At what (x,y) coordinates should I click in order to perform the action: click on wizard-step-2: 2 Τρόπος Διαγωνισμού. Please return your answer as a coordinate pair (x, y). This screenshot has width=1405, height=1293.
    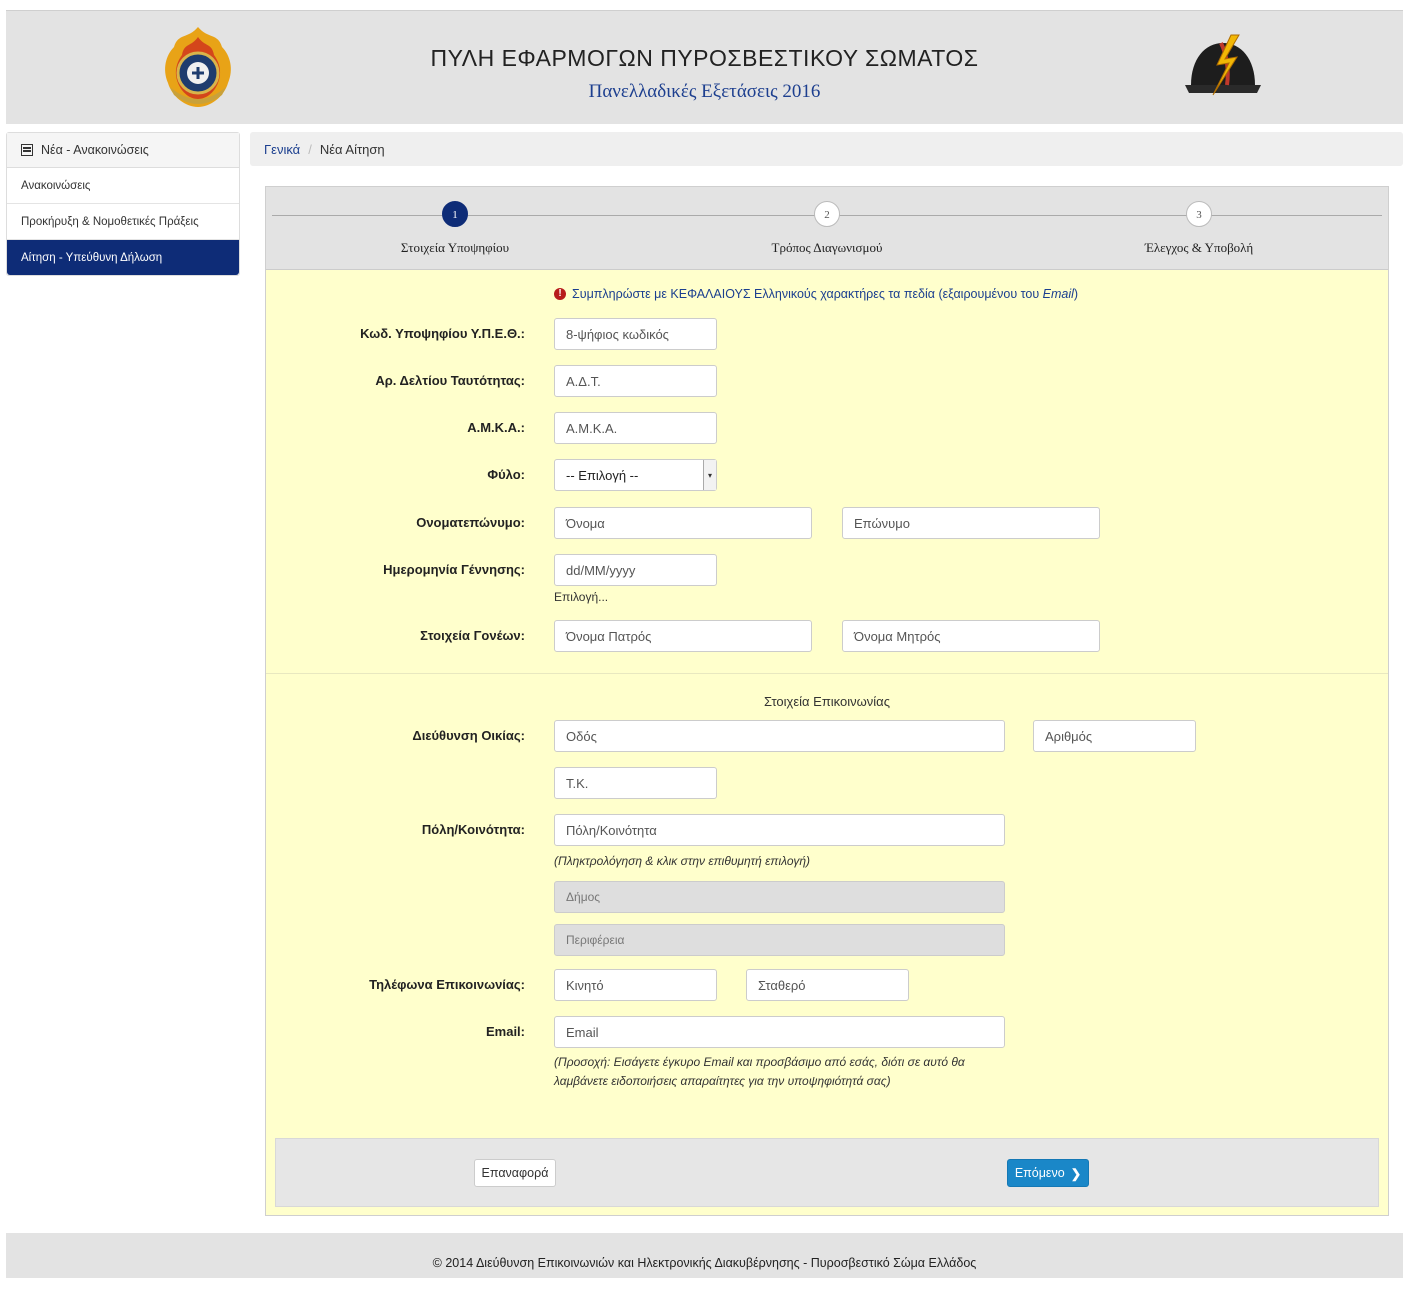
    Looking at the image, I should click on (827, 228).